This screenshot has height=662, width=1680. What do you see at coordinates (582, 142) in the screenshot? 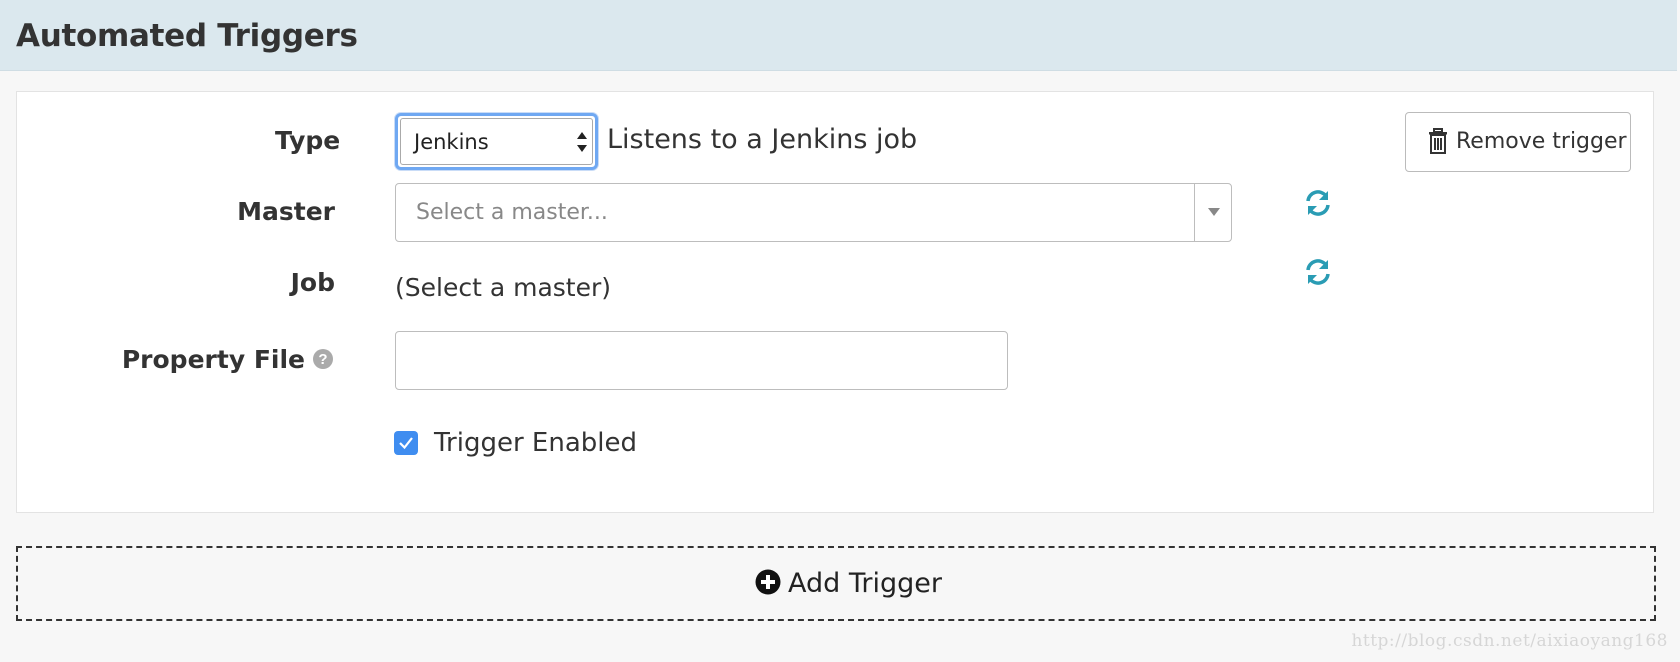
I see `updown-arrows-icon` at bounding box center [582, 142].